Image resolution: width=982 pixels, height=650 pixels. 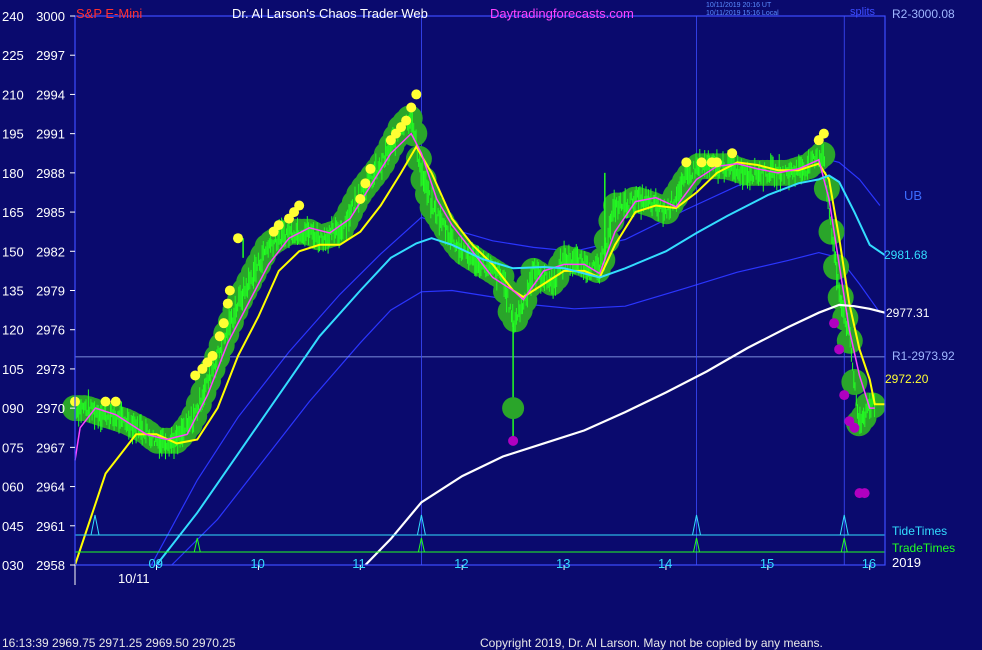 What do you see at coordinates (330, 13) in the screenshot?
I see `chart-title: Dr. Al Larson's Chaos Trader Web` at bounding box center [330, 13].